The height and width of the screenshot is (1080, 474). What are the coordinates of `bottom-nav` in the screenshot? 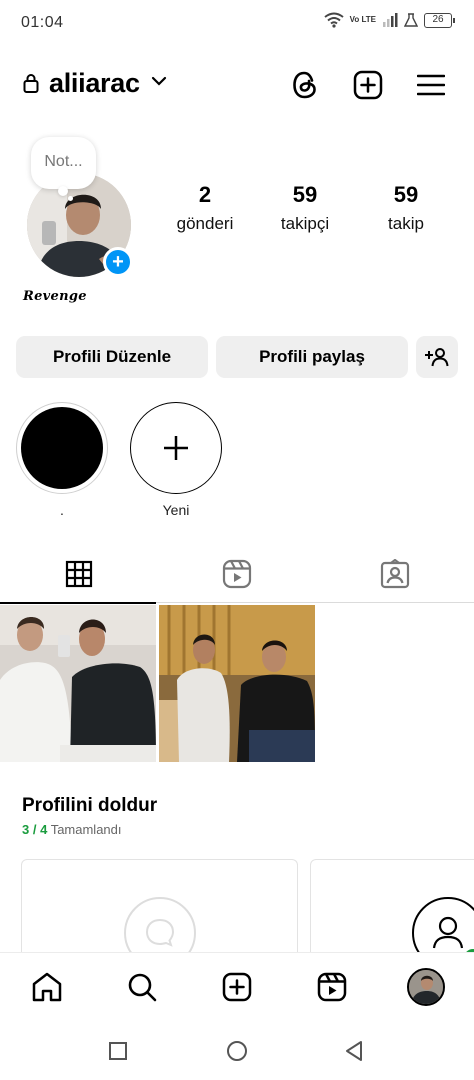 It's located at (237, 986).